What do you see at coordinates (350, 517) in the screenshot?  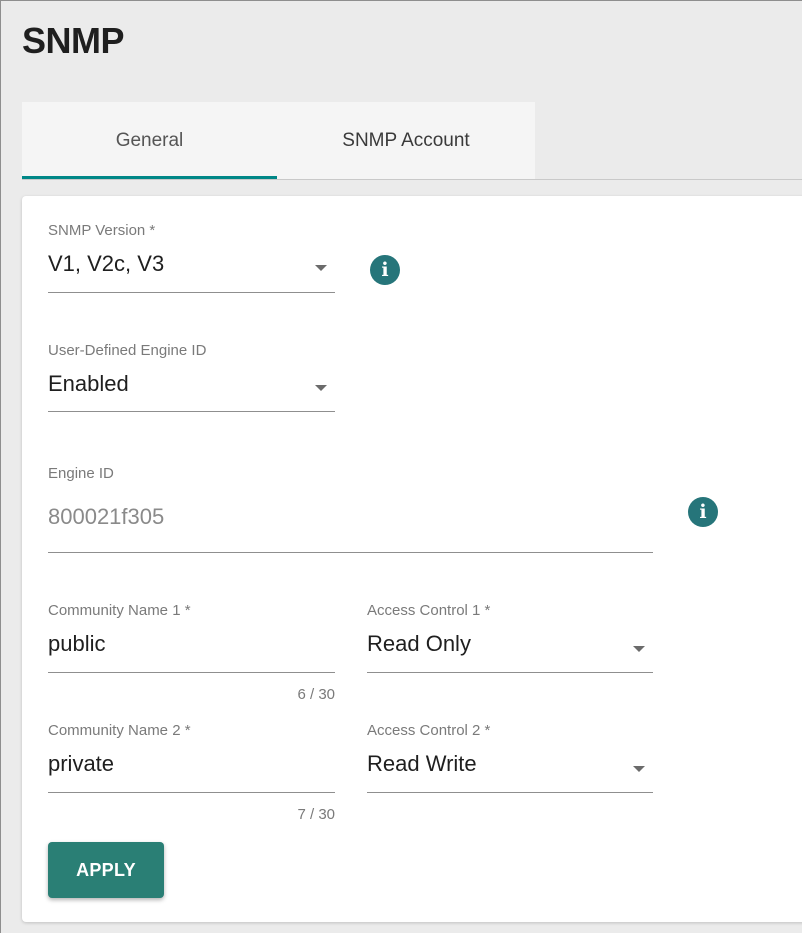 I see `engine-id-input: 800021f305` at bounding box center [350, 517].